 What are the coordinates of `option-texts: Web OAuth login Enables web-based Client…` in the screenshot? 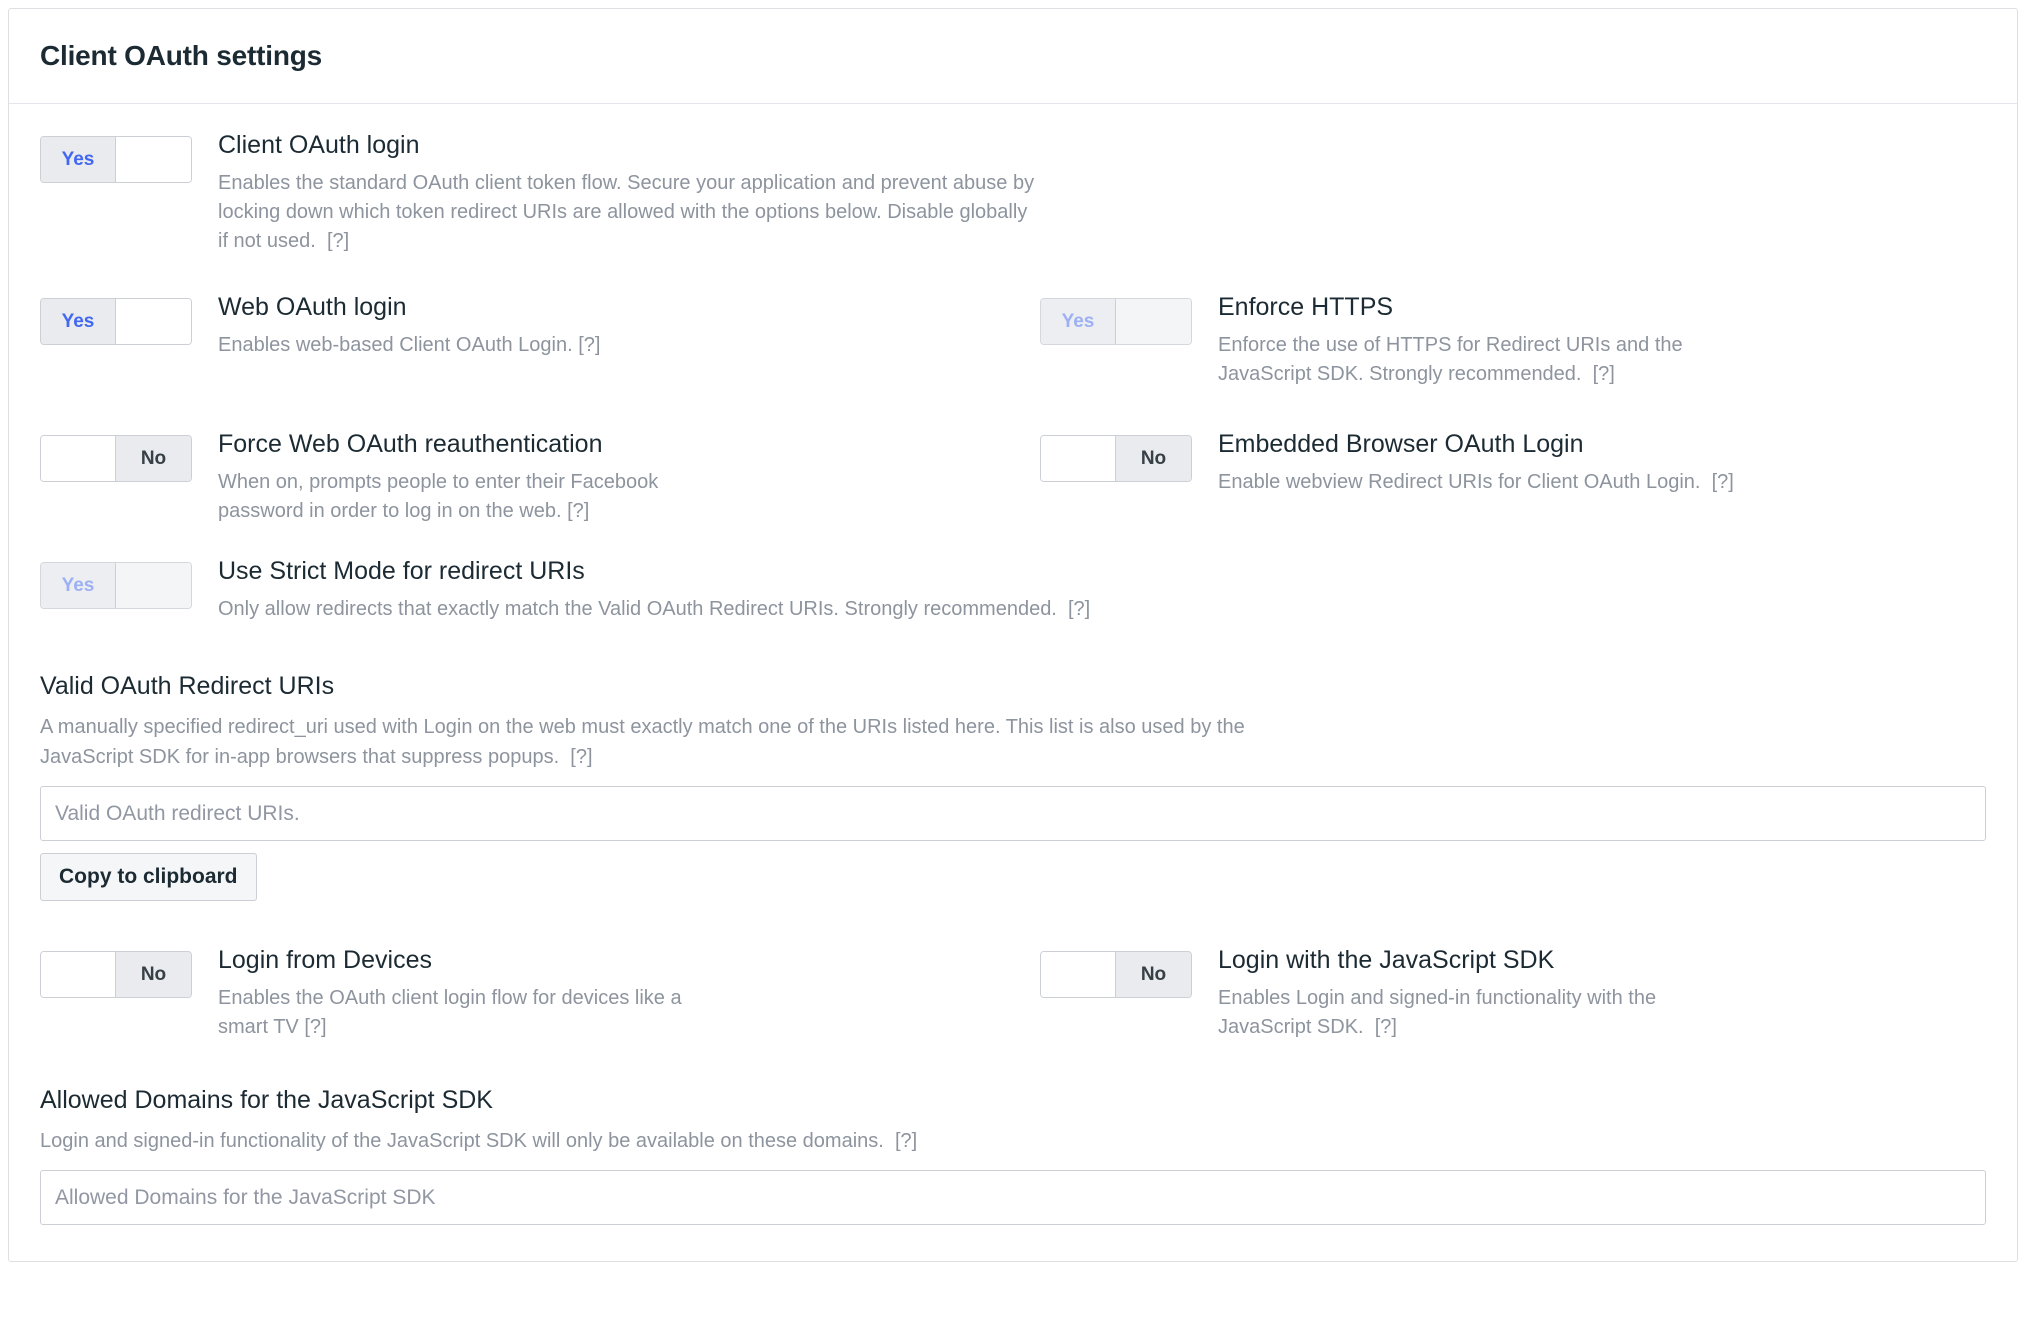 It's located at (409, 326).